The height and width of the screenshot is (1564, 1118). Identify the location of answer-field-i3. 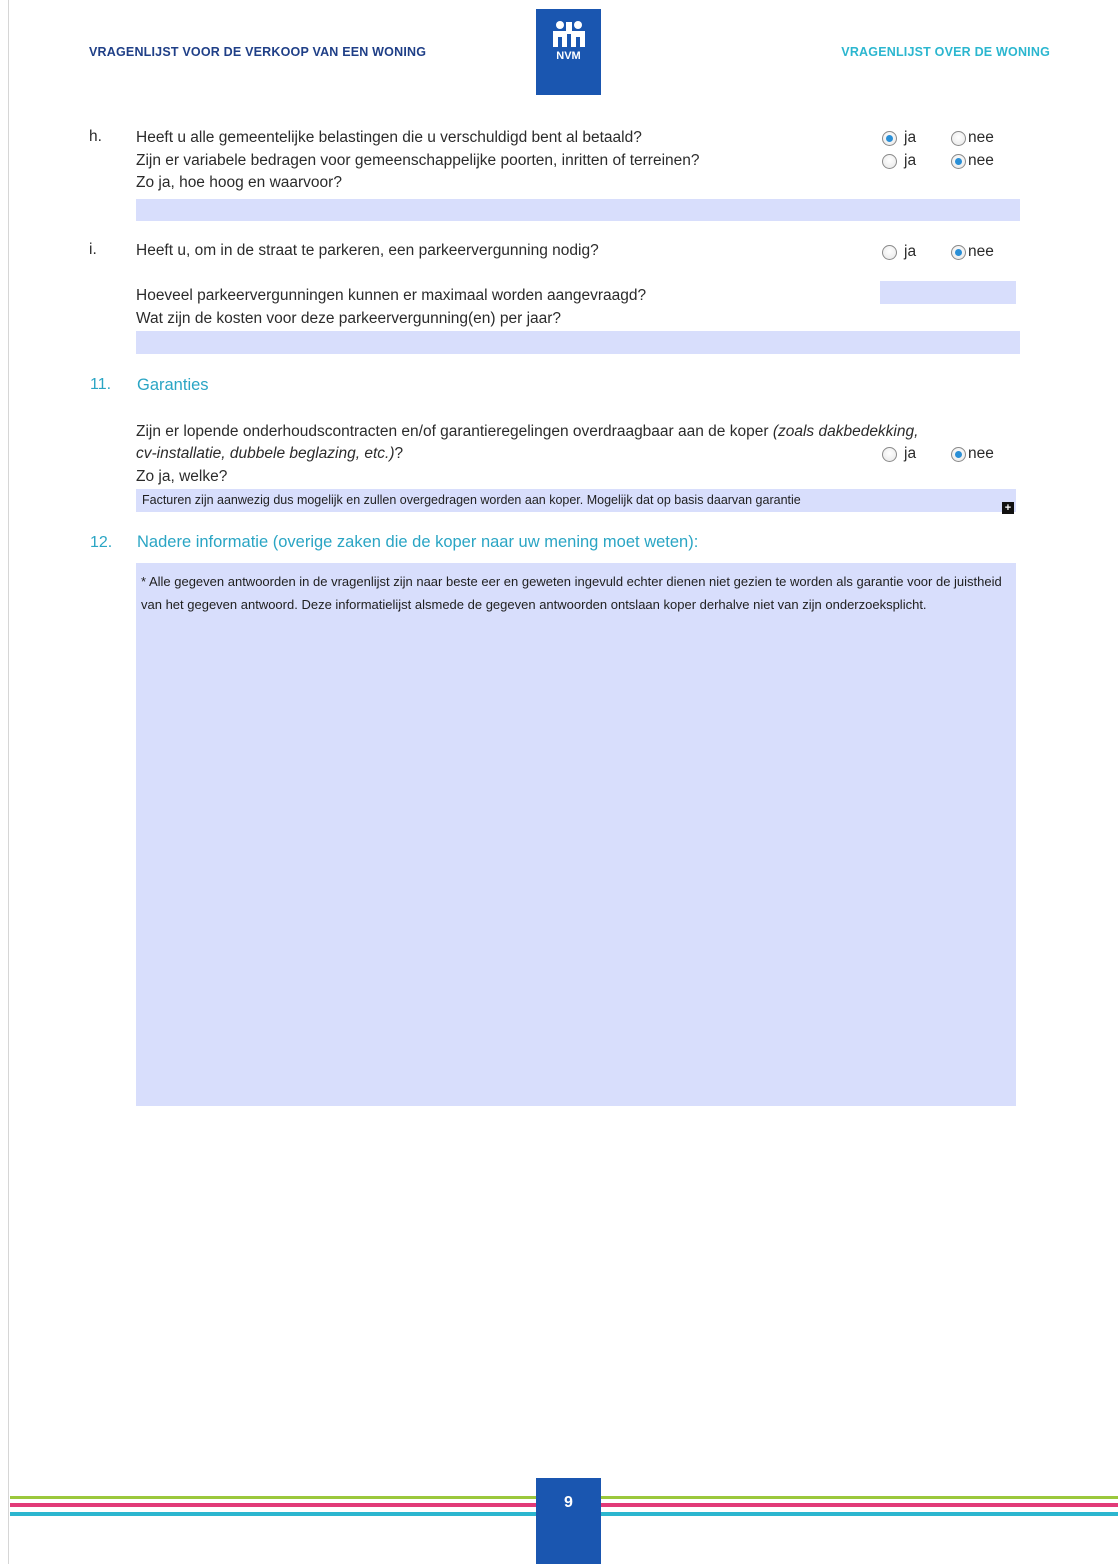
(578, 342).